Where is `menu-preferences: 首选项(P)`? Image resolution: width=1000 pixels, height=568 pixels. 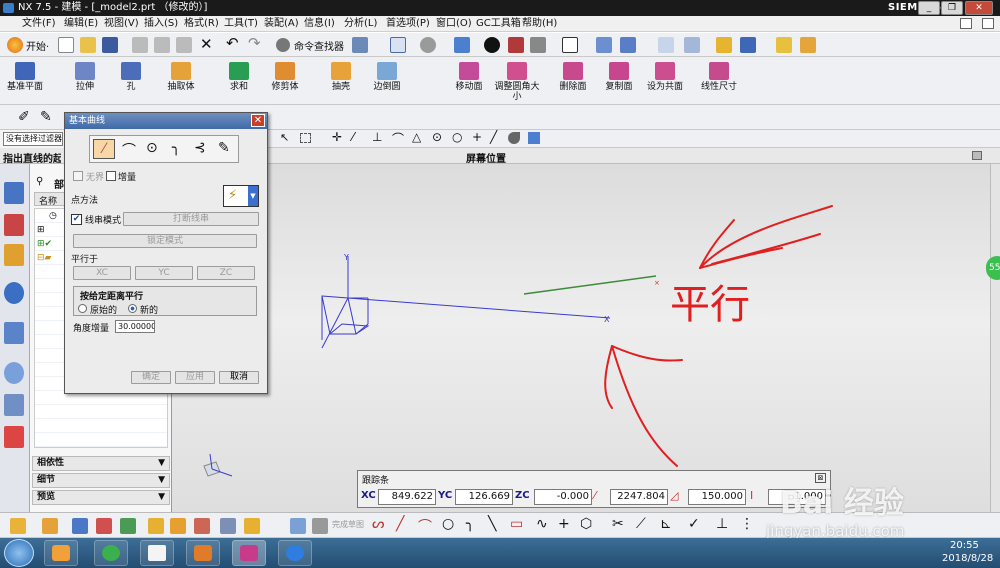 menu-preferences: 首选项(P) is located at coordinates (408, 24).